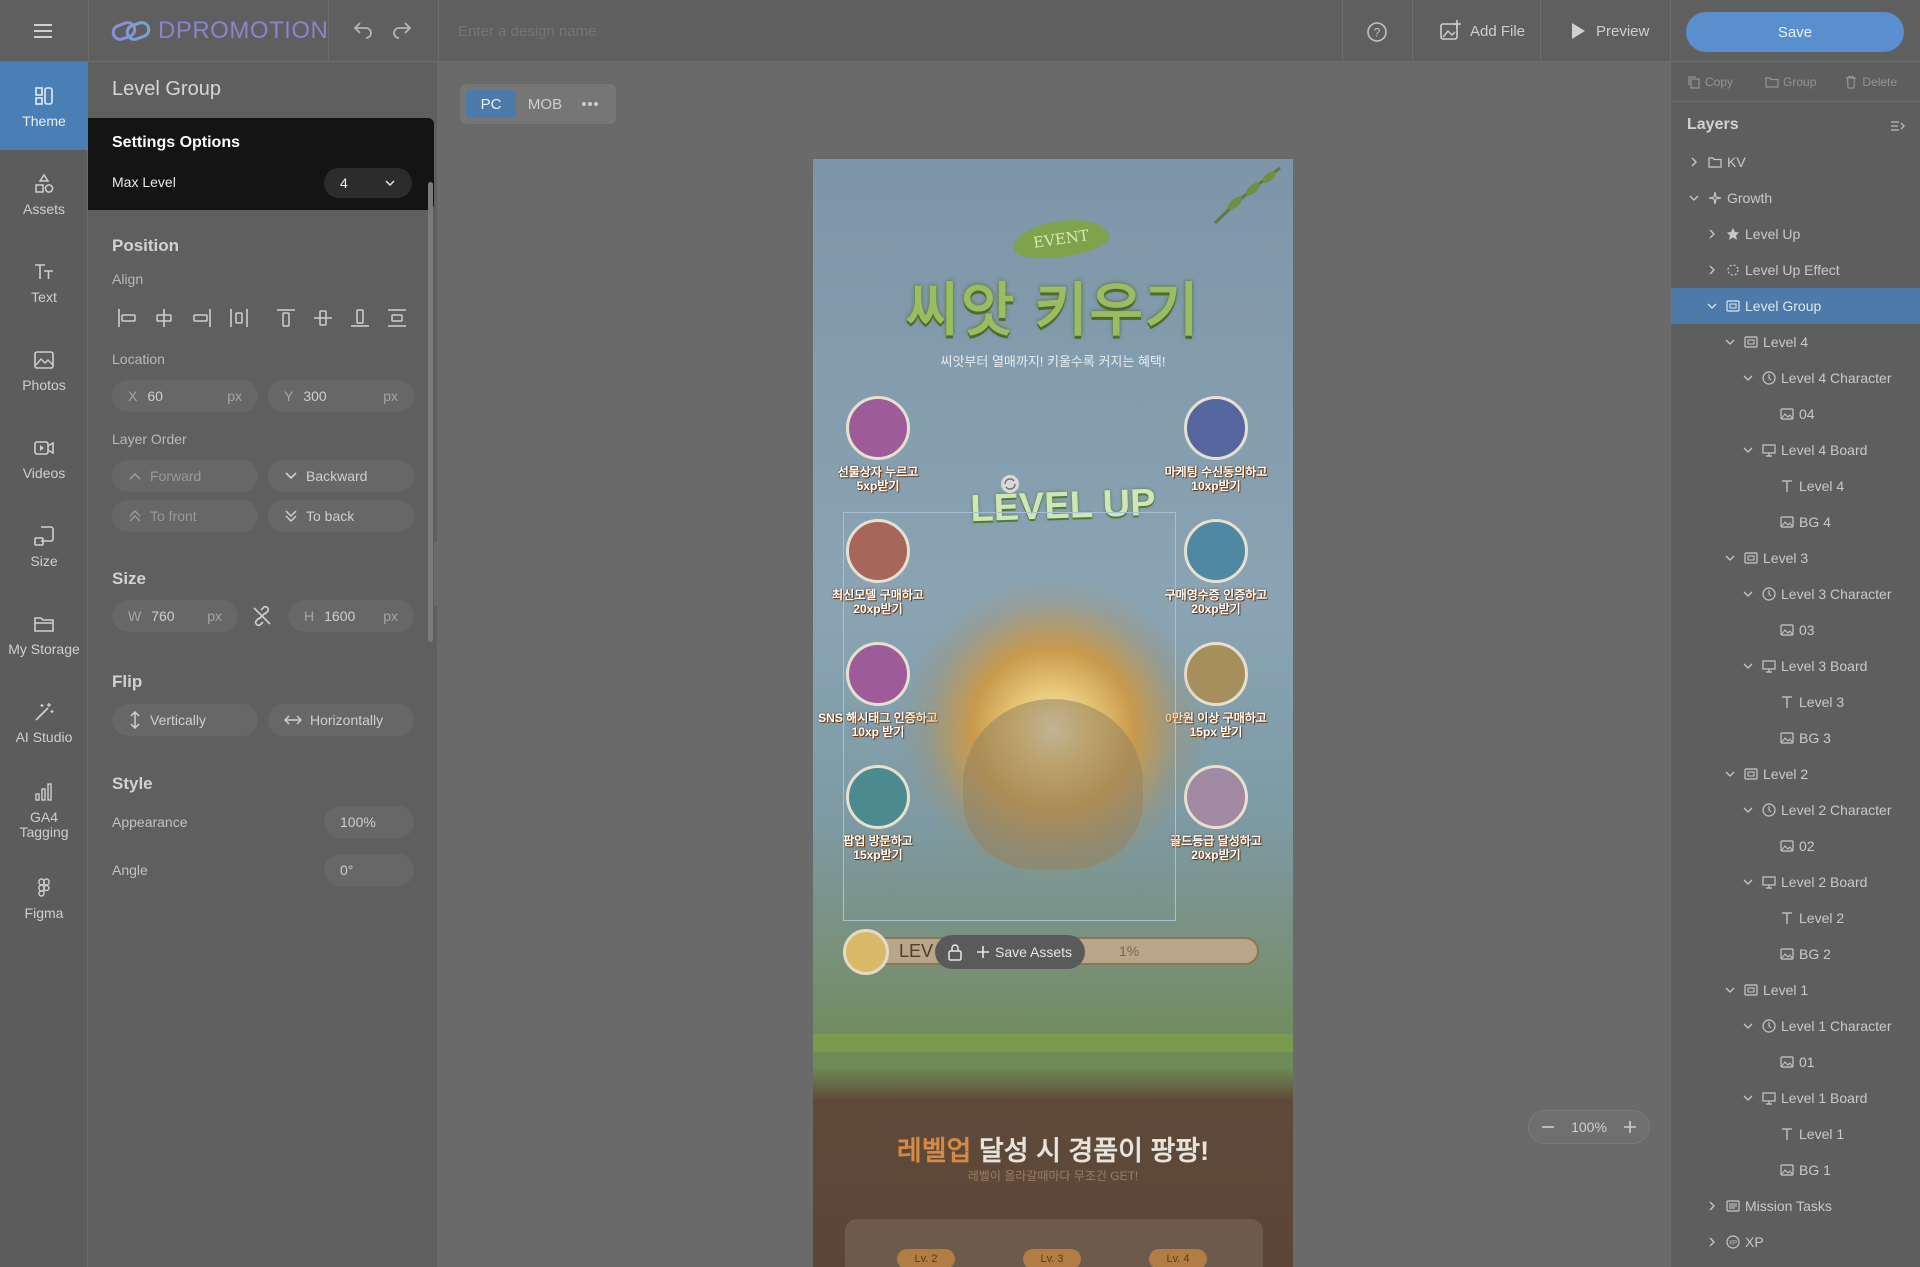  Describe the element at coordinates (1795, 234) in the screenshot. I see `layer-row-level-up: Level Up` at that location.